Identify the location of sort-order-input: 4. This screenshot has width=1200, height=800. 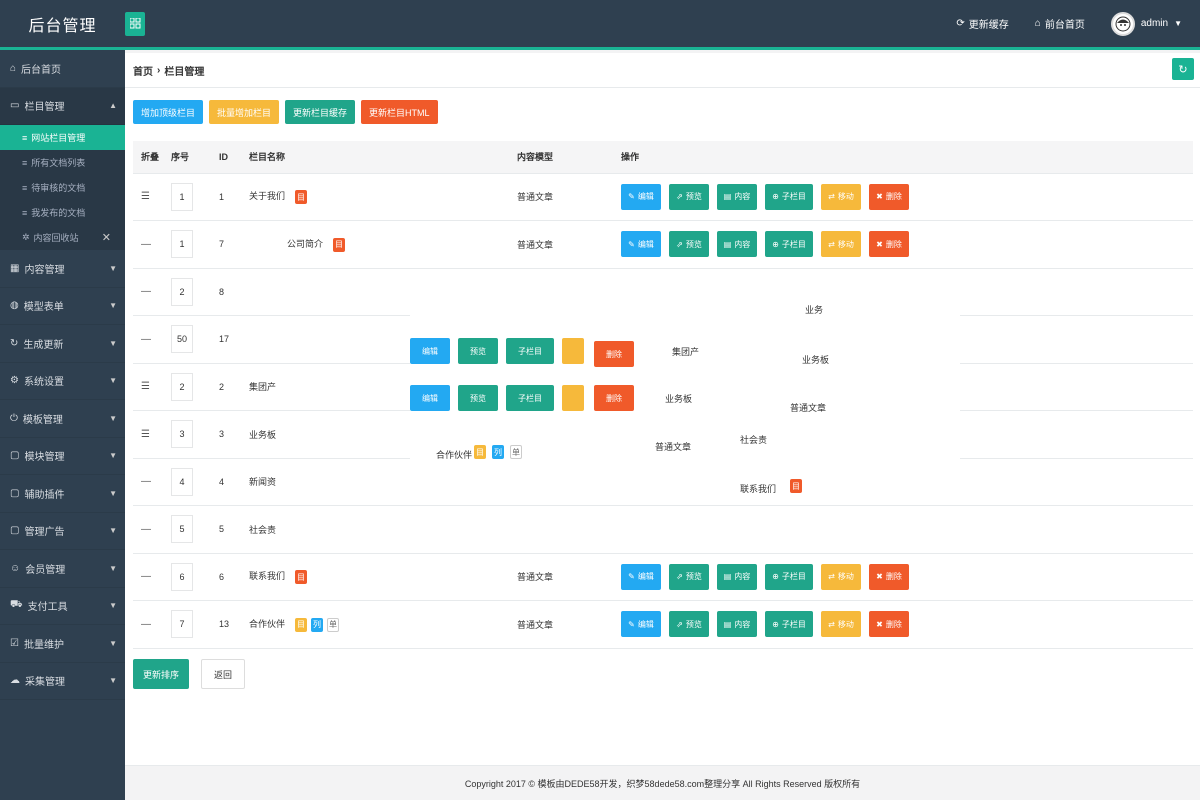
(182, 481).